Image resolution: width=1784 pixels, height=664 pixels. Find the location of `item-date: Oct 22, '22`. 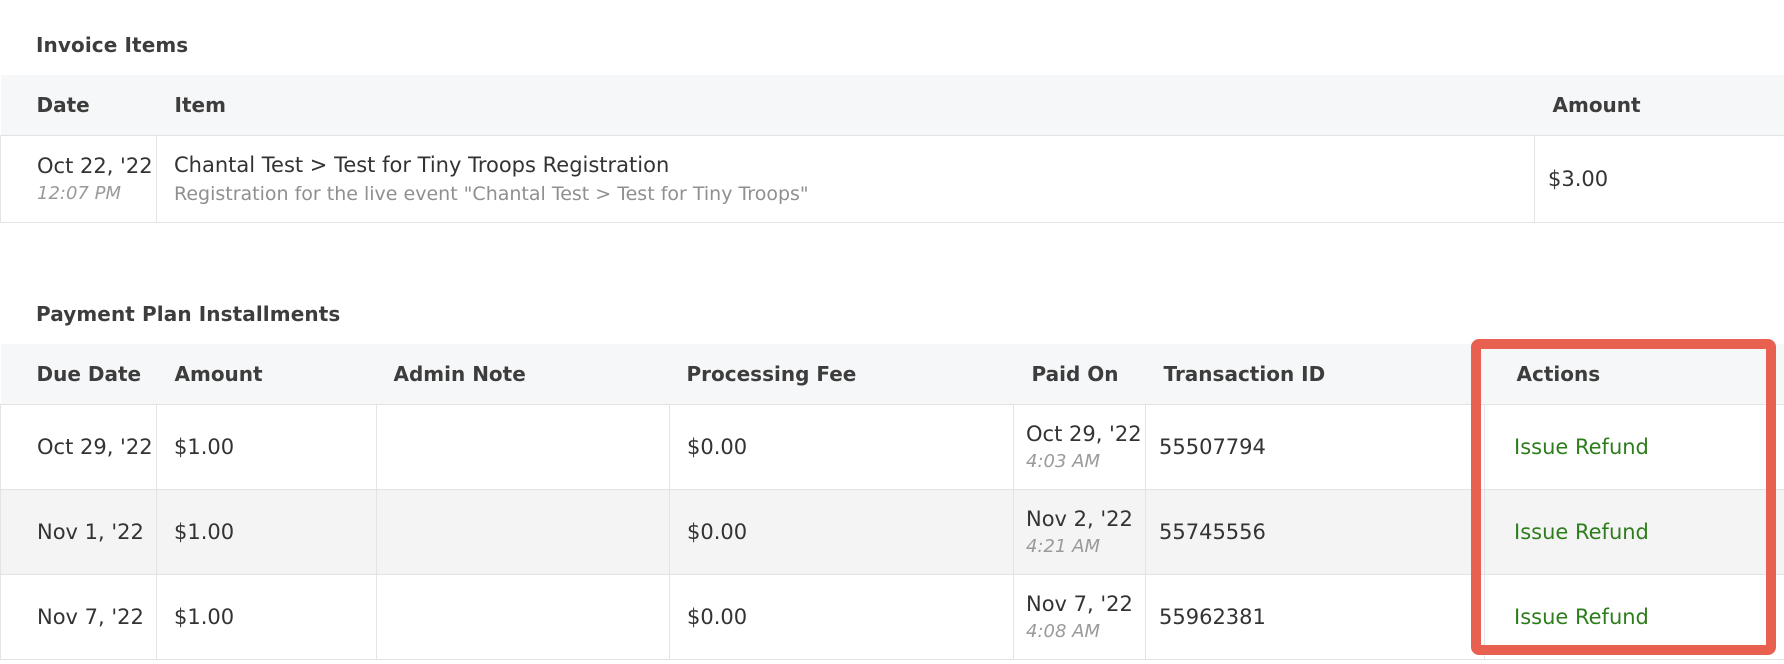

item-date: Oct 22, '22 is located at coordinates (95, 165).